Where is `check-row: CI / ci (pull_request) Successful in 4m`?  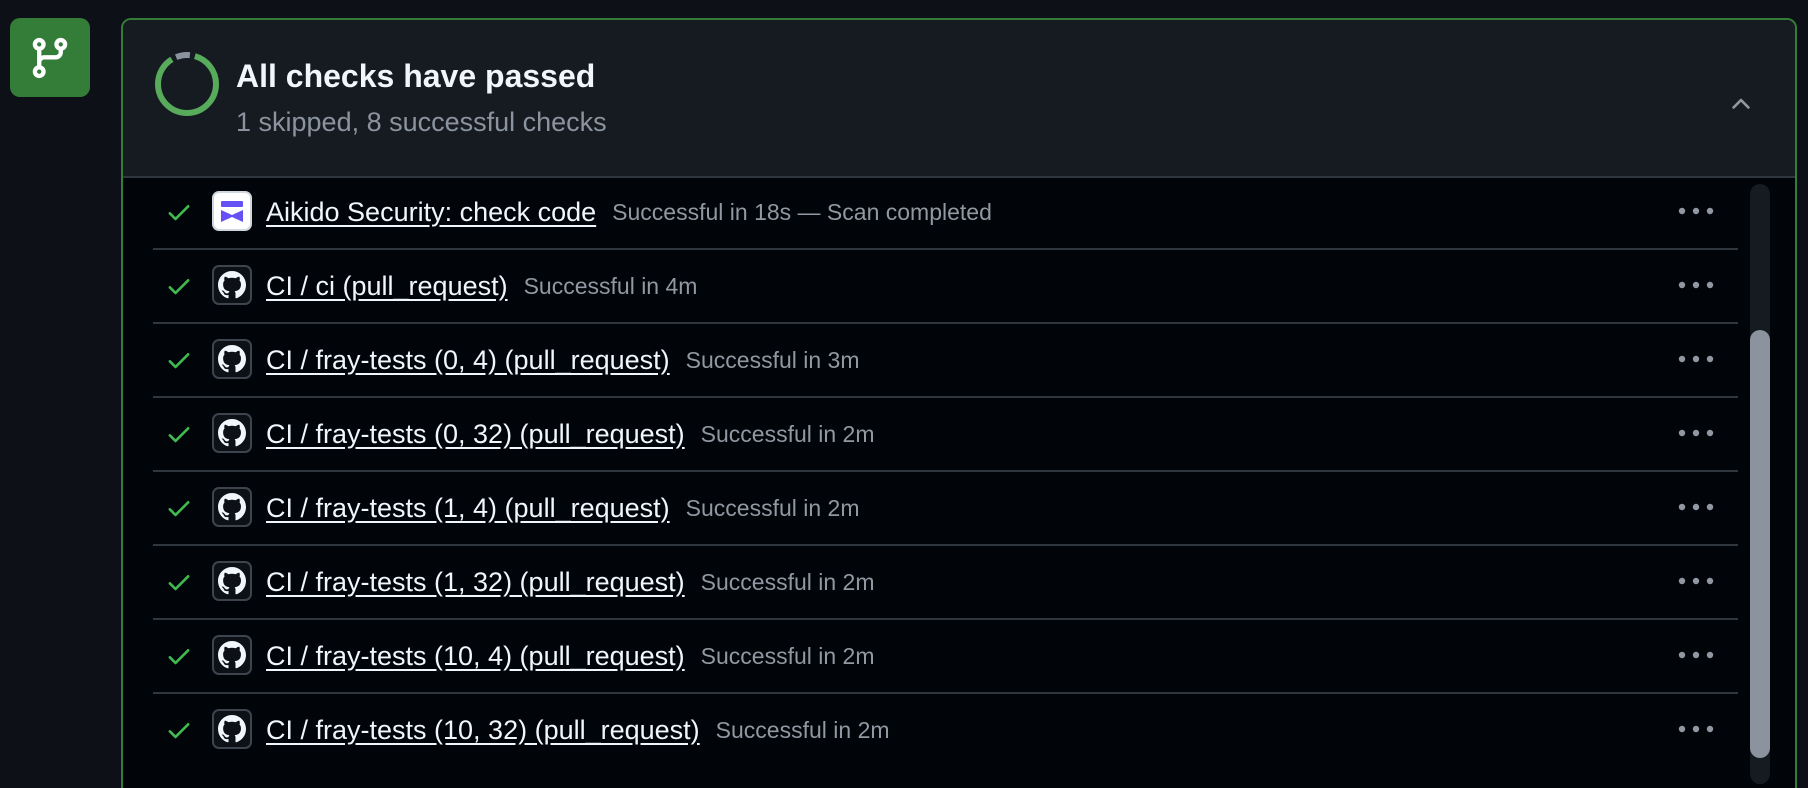
check-row: CI / ci (pull_request) Successful in 4m is located at coordinates (945, 287).